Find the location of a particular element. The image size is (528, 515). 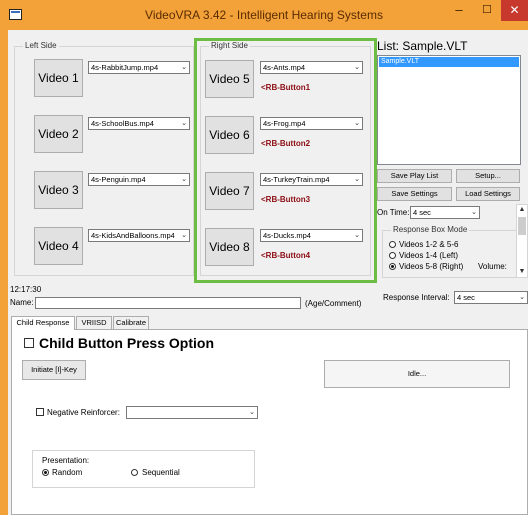

on-time-value: 4 sec is located at coordinates (422, 212).